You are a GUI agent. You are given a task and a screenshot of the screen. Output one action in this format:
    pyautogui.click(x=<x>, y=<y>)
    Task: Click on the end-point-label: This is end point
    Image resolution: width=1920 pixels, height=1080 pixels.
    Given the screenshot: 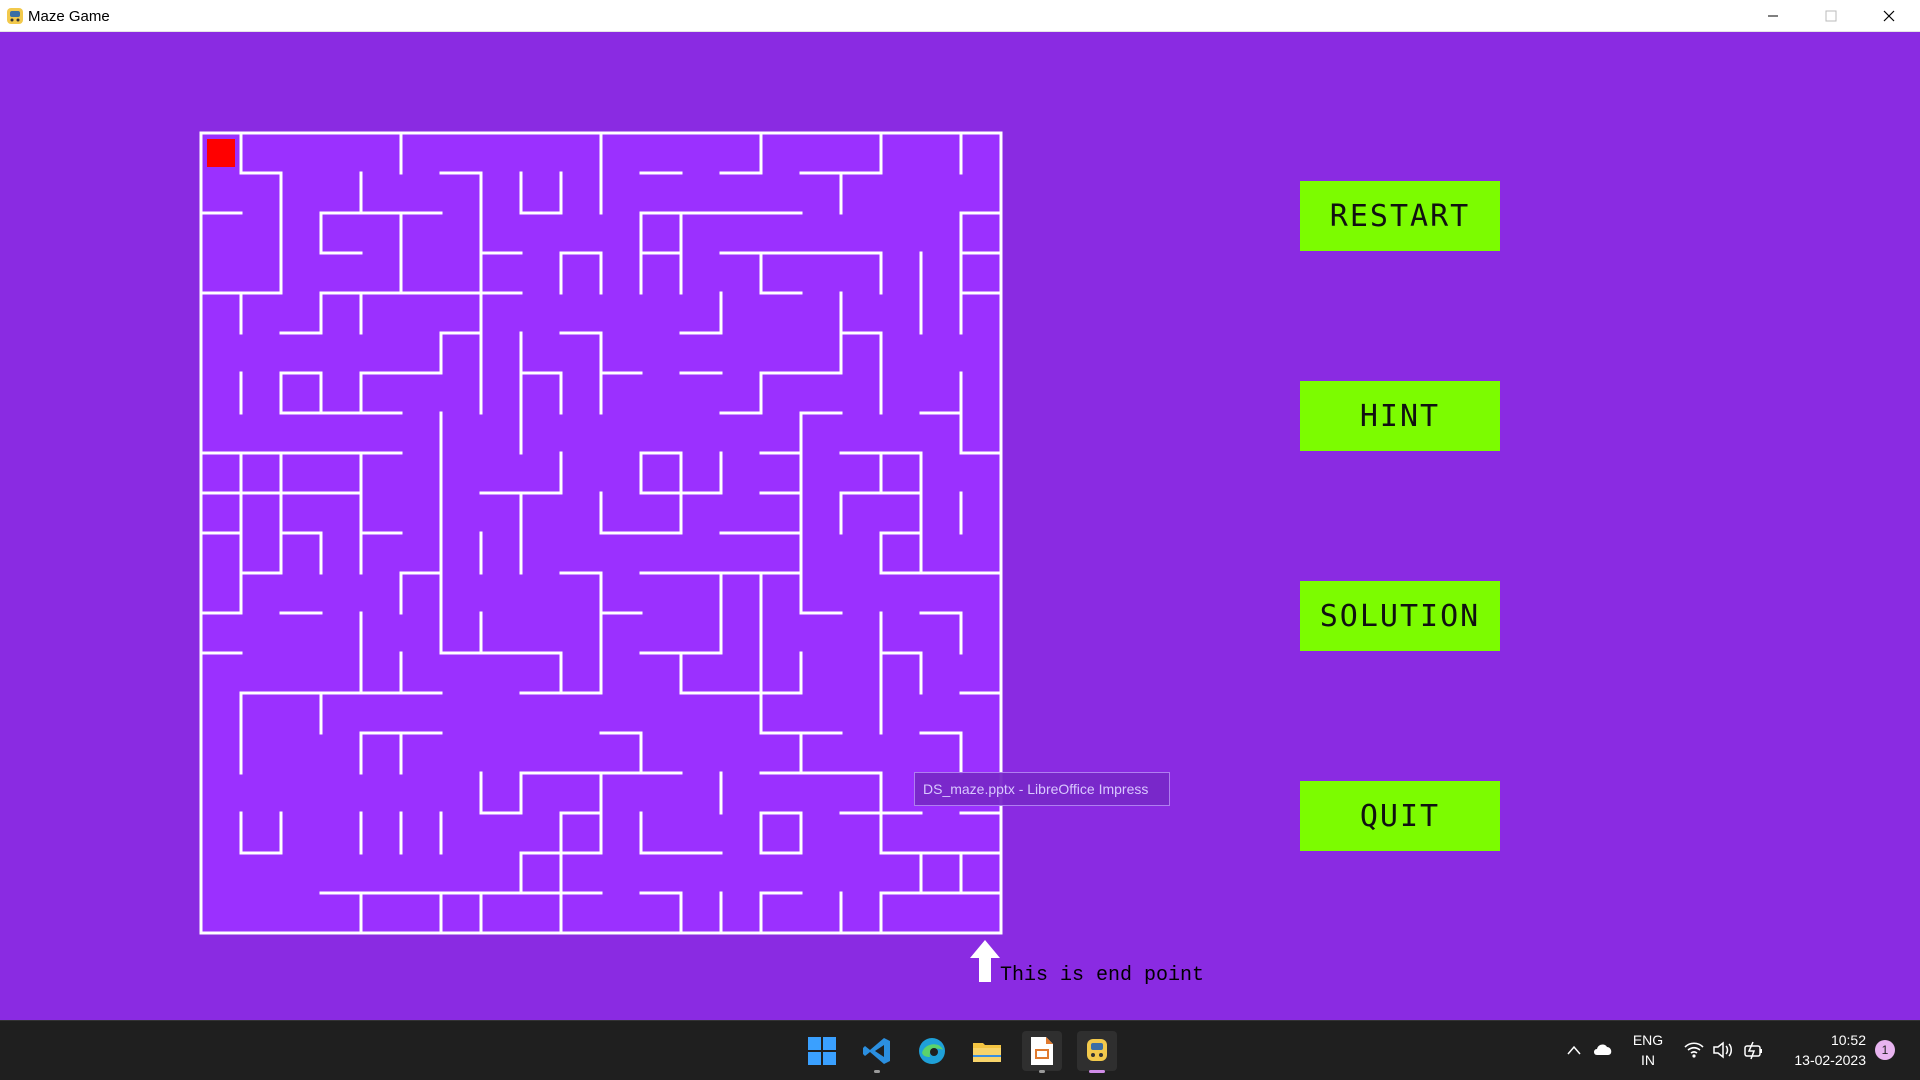 What is the action you would take?
    pyautogui.click(x=1102, y=975)
    